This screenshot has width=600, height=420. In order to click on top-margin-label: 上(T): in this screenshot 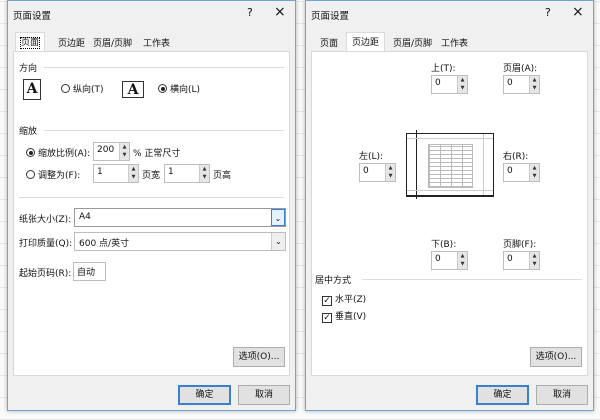, I will do `click(443, 69)`.